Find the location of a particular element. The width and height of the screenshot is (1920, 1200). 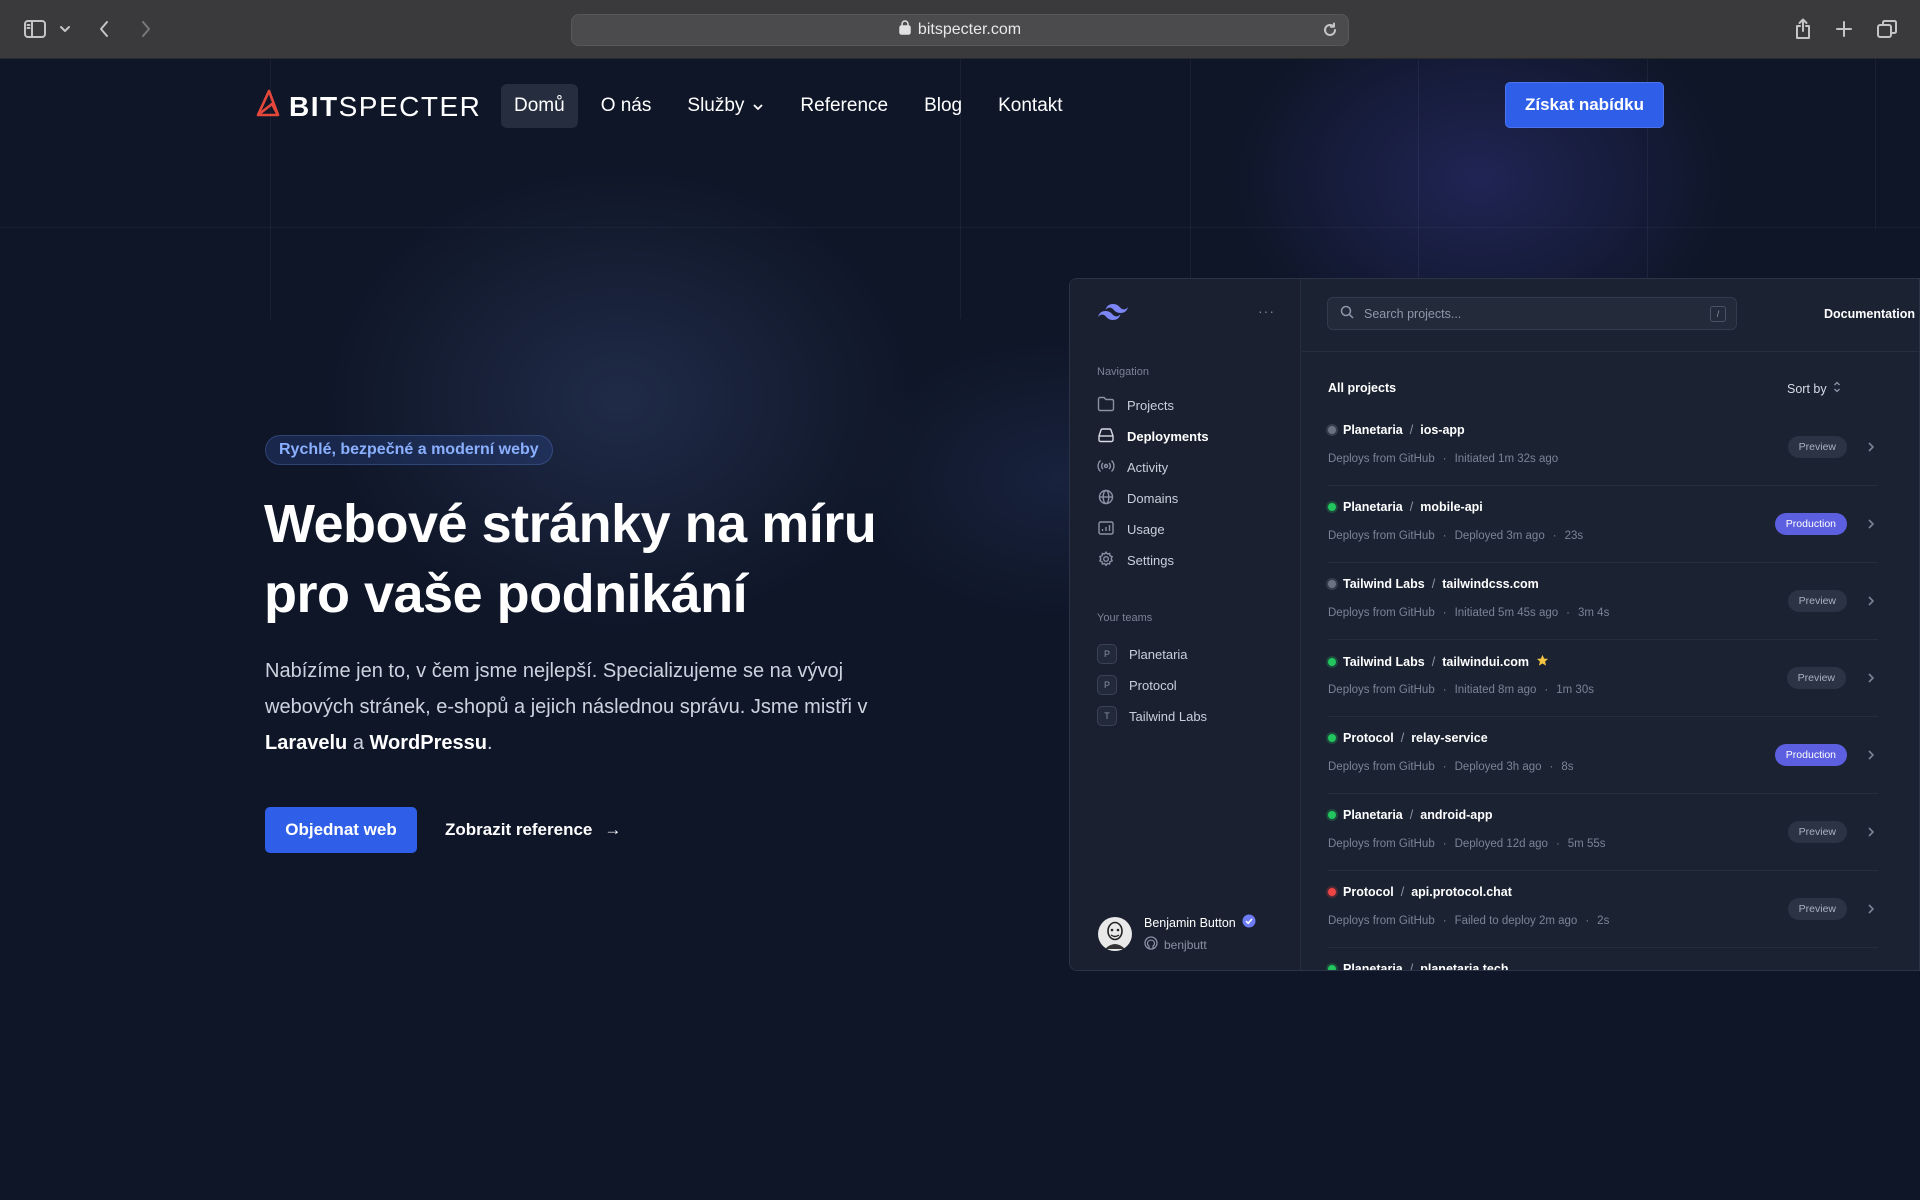

address-bar: bitspecter.com is located at coordinates (960, 30).